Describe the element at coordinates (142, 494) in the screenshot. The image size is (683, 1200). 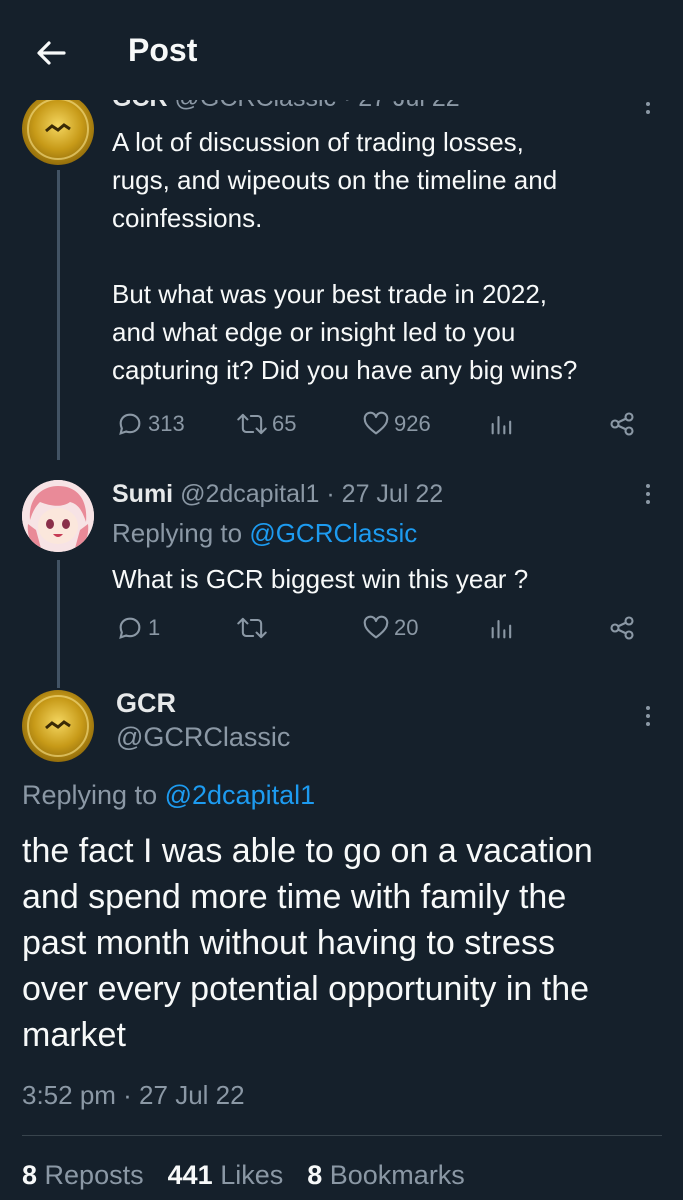
I see `display-name: Sumi` at that location.